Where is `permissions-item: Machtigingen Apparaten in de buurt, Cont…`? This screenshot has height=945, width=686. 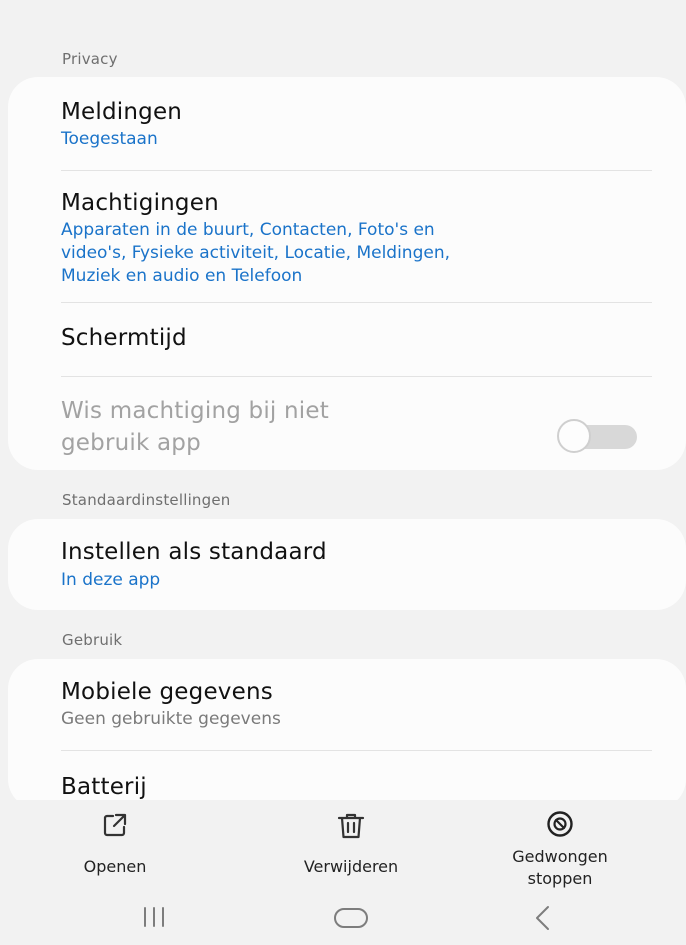 permissions-item: Machtigingen Apparaten in de buurt, Cont… is located at coordinates (347, 236).